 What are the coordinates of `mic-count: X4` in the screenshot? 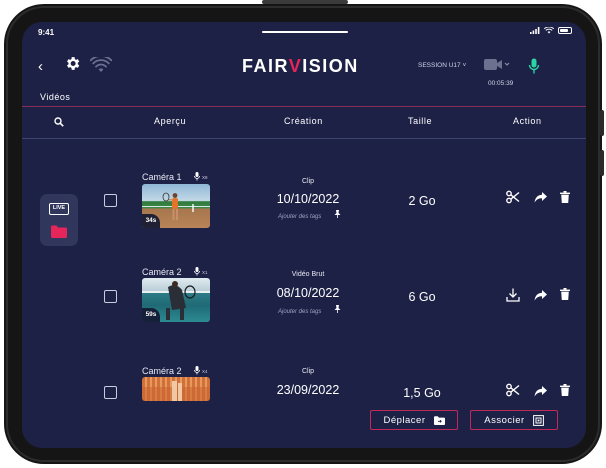 It's located at (205, 371).